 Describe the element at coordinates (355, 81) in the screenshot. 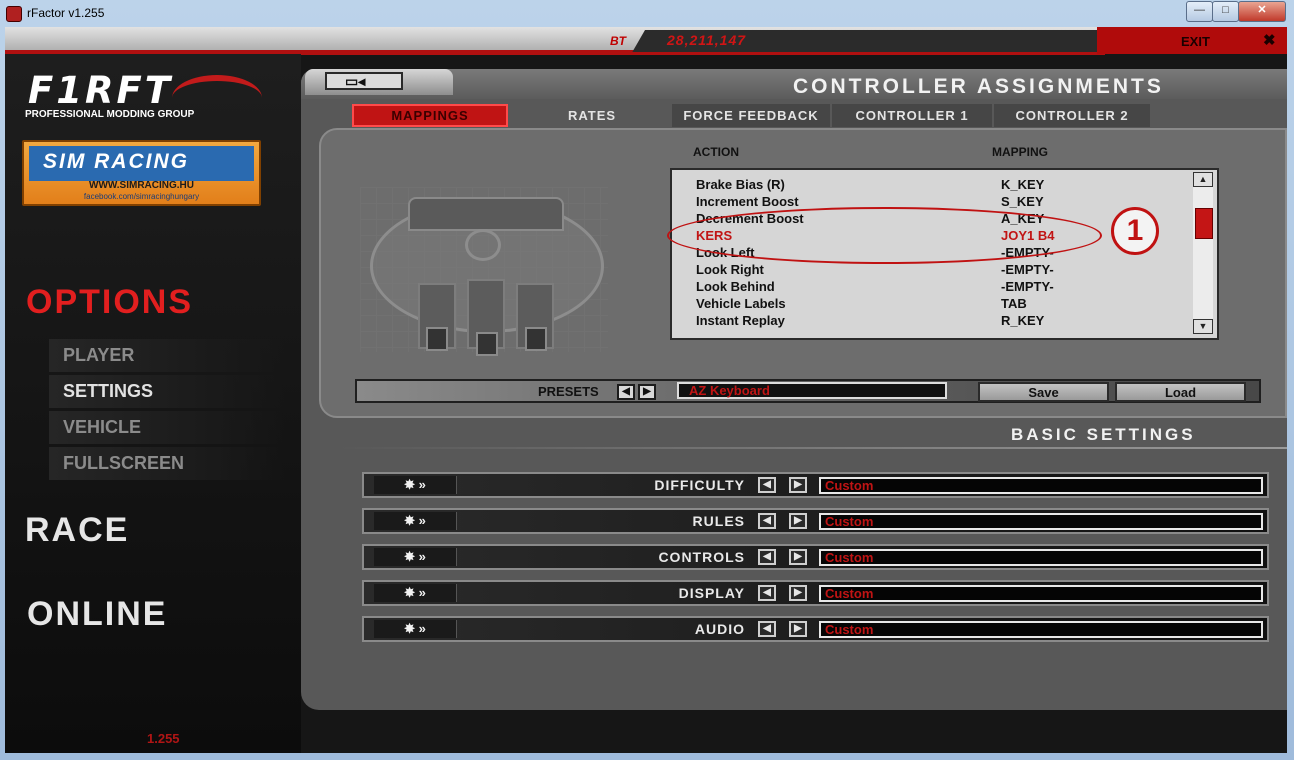

I see `back-arrow-icon: ▭◂` at that location.